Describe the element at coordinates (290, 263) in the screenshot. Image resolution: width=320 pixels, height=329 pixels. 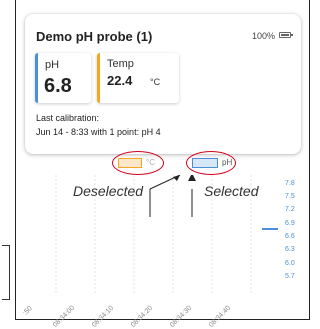
I see `y-tick-label: 6.0` at that location.